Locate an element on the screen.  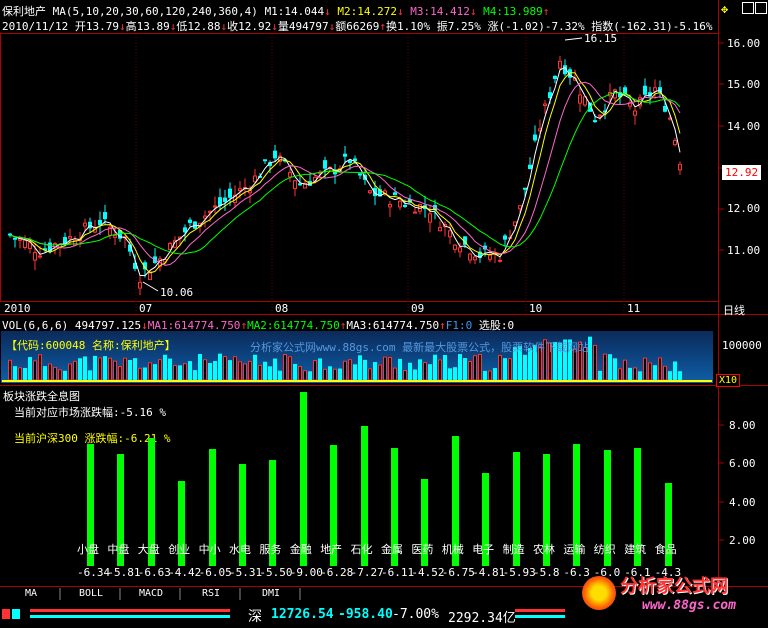
sector-name: 服务 is located at coordinates (270, 549).